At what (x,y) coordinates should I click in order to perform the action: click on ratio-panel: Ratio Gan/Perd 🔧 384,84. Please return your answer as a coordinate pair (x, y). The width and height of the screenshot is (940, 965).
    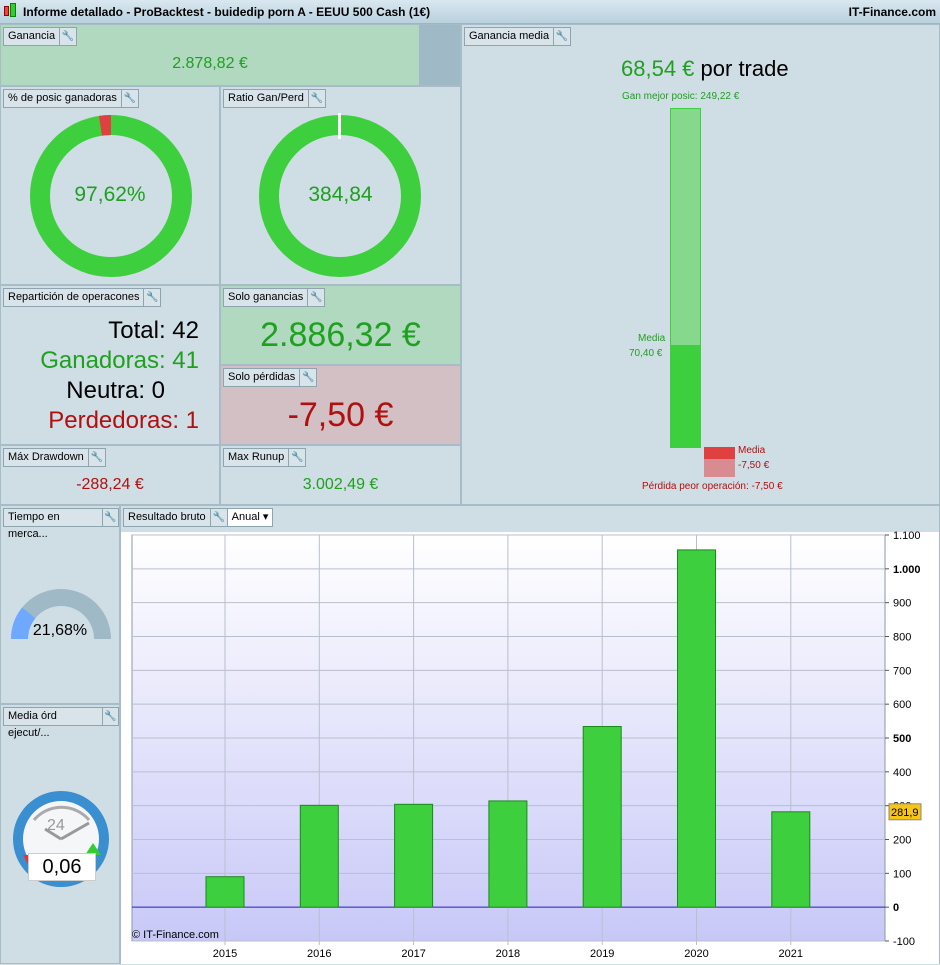
    Looking at the image, I should click on (340, 185).